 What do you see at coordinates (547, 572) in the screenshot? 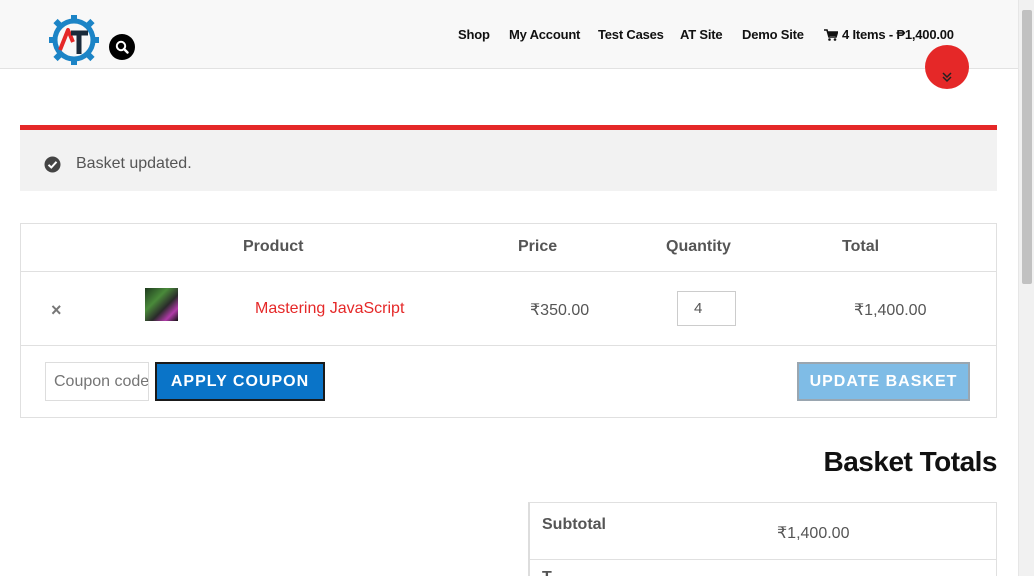
I see `total-label: T` at bounding box center [547, 572].